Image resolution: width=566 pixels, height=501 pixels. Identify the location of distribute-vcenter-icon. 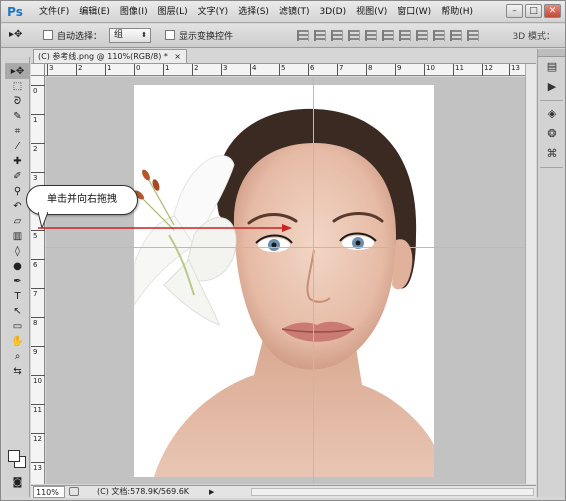
(422, 35).